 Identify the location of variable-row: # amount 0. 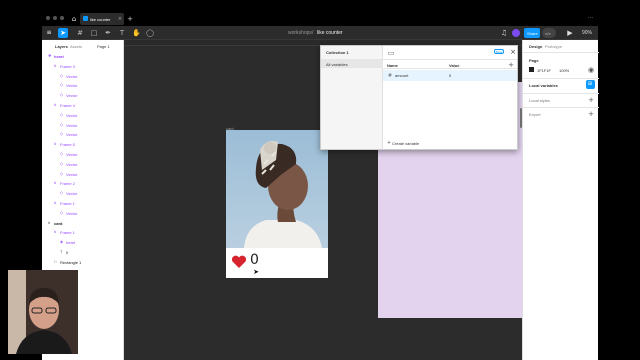
(450, 75).